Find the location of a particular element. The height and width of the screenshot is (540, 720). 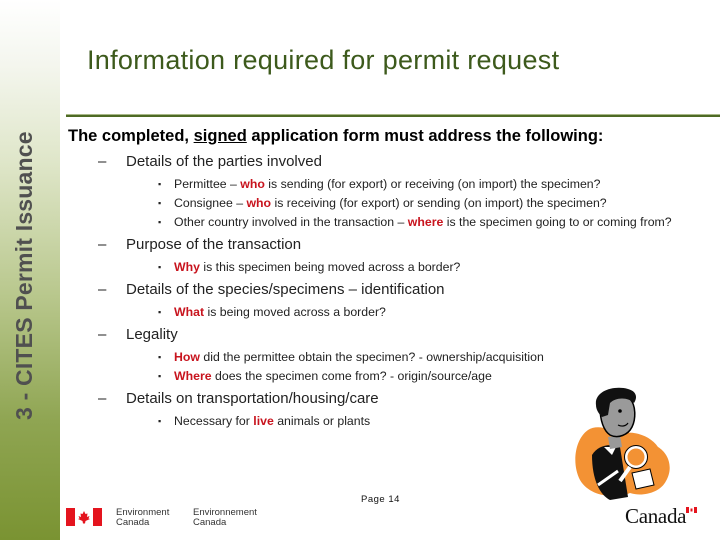

section-heading: – Legality is located at coordinates (403, 334).